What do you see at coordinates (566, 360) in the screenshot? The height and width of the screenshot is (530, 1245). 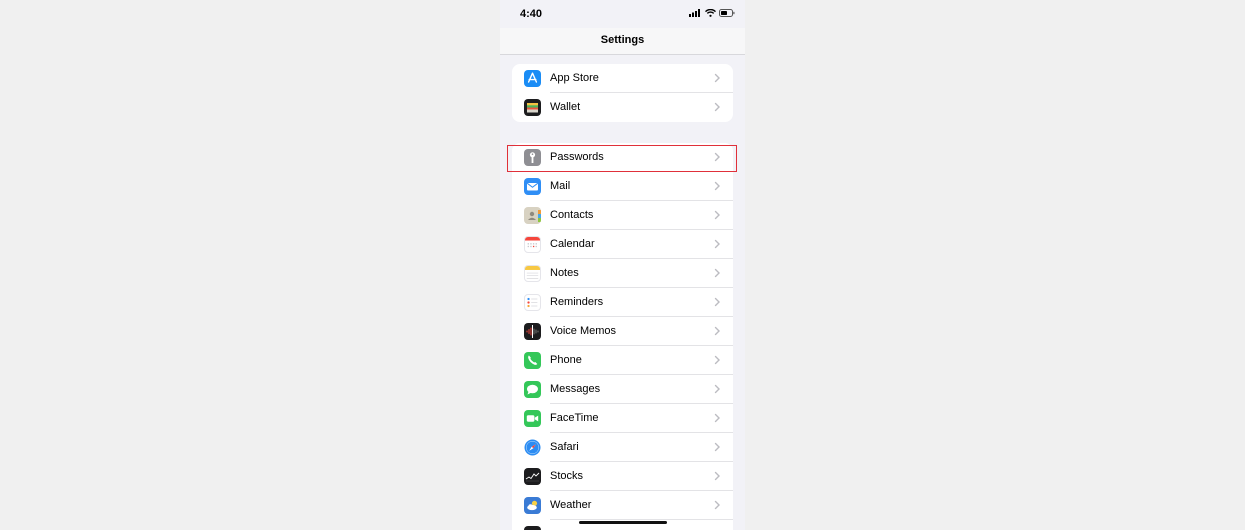 I see `row-label: Phone` at bounding box center [566, 360].